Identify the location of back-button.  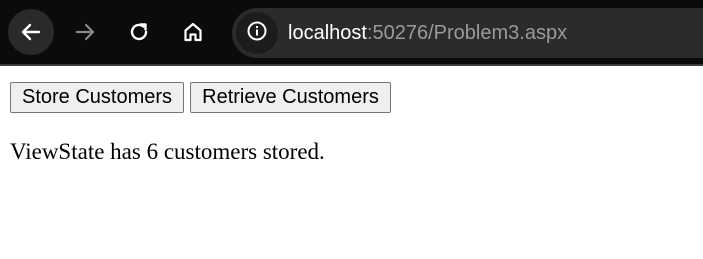
(31, 32).